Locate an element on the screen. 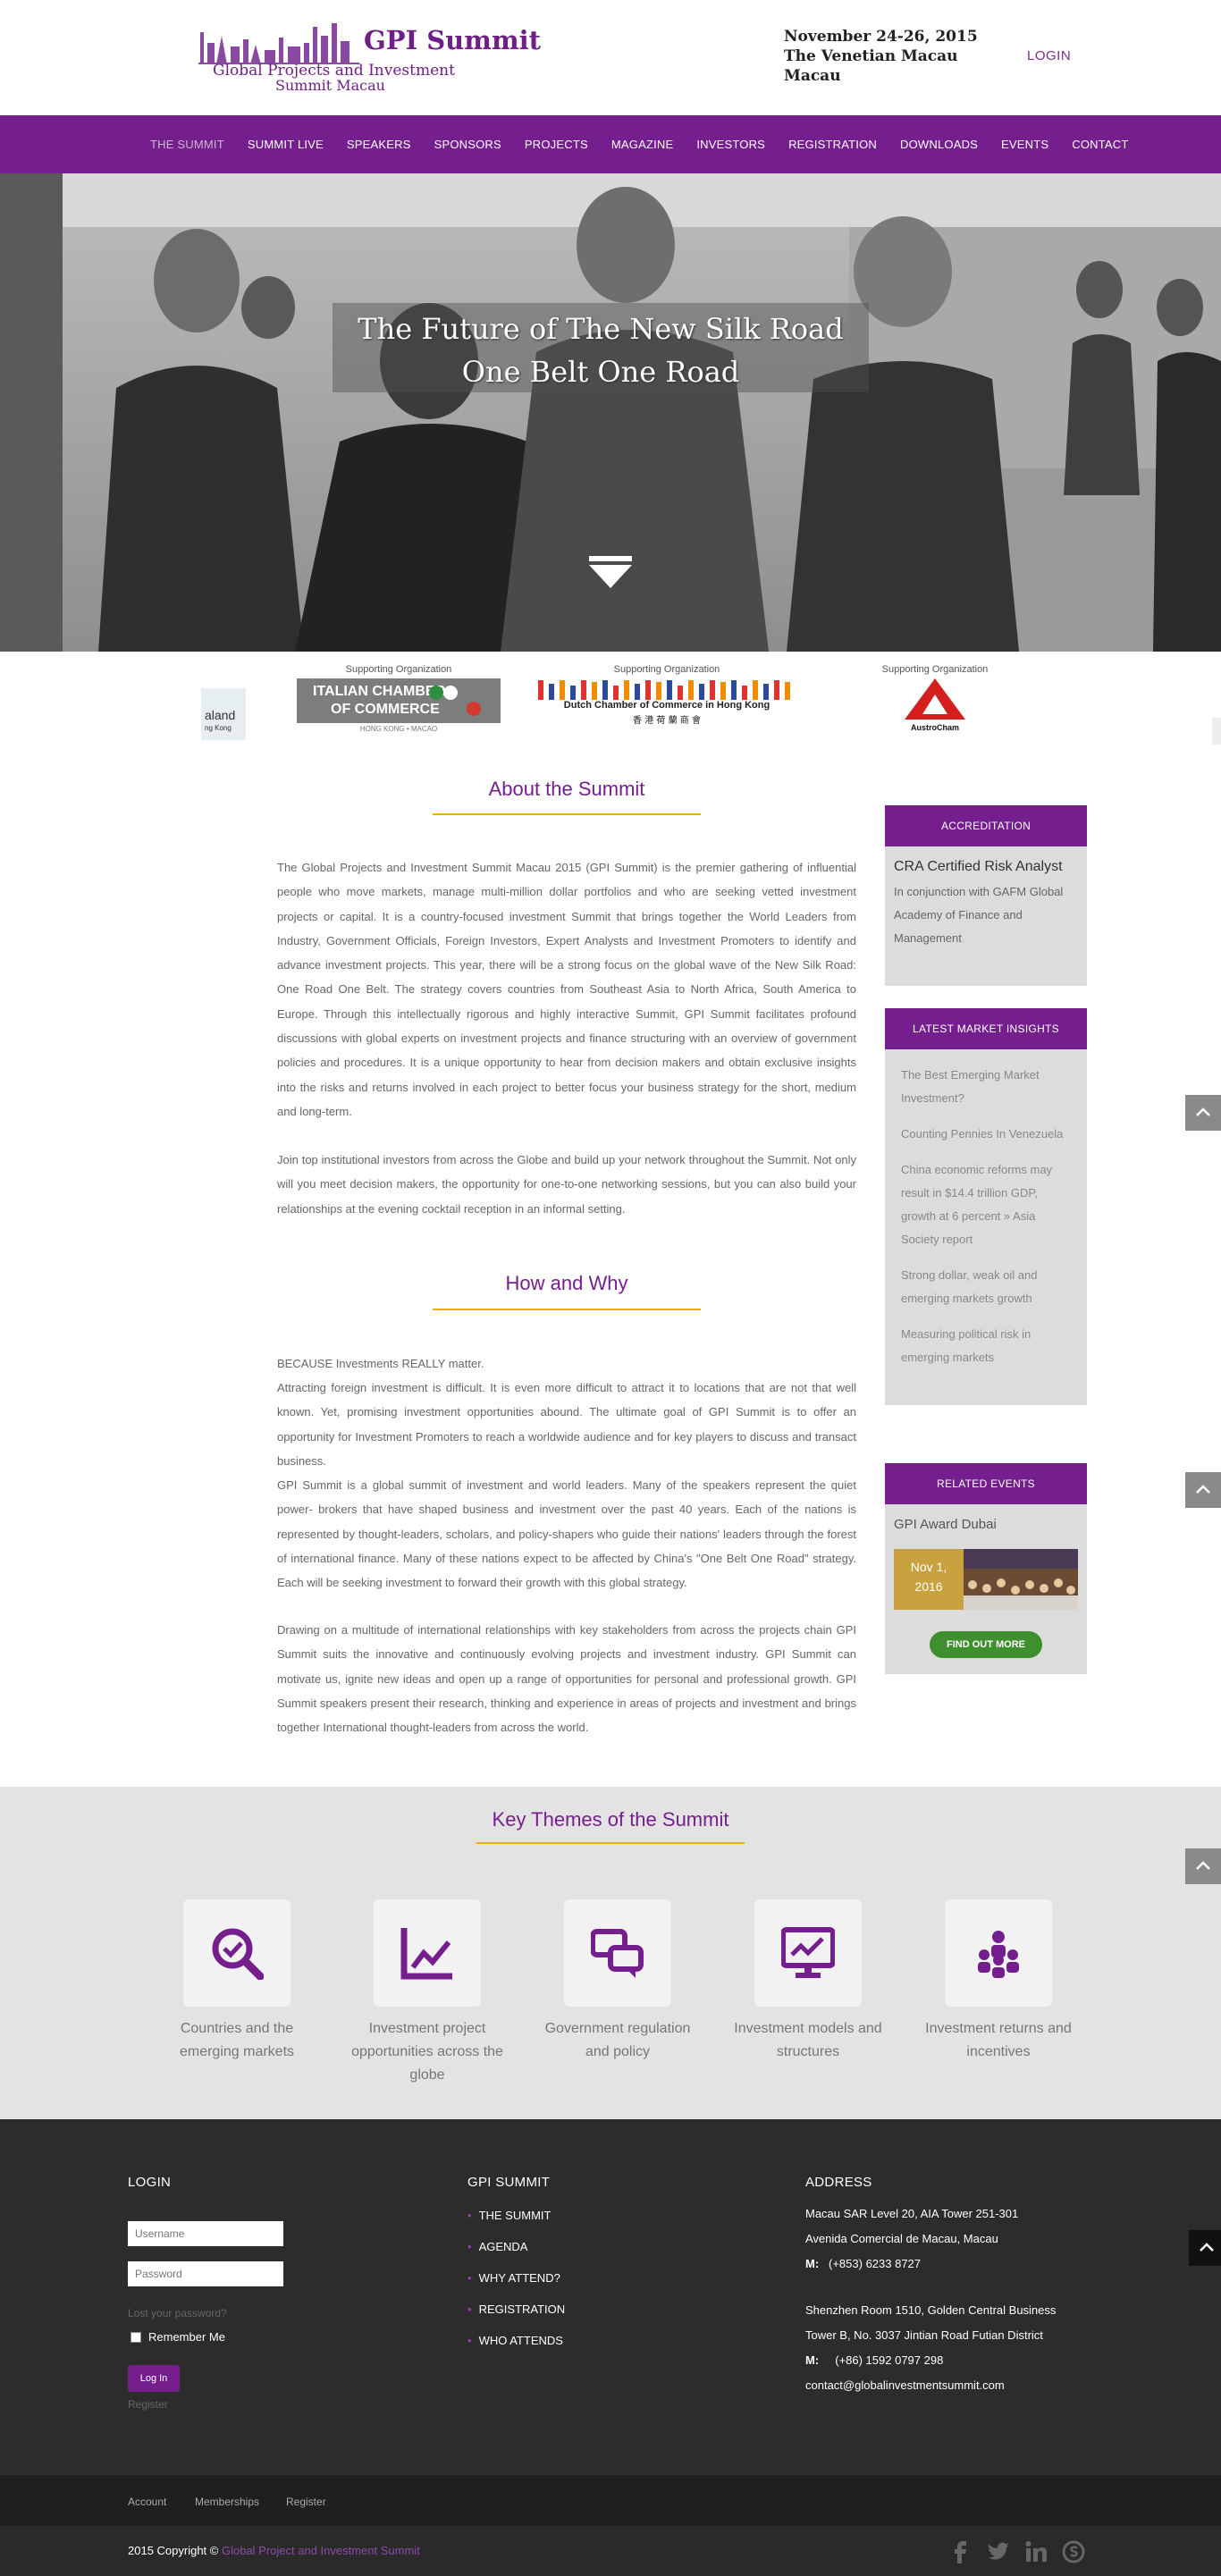 This screenshot has width=1221, height=2576. remember-me-checkbox is located at coordinates (136, 2338).